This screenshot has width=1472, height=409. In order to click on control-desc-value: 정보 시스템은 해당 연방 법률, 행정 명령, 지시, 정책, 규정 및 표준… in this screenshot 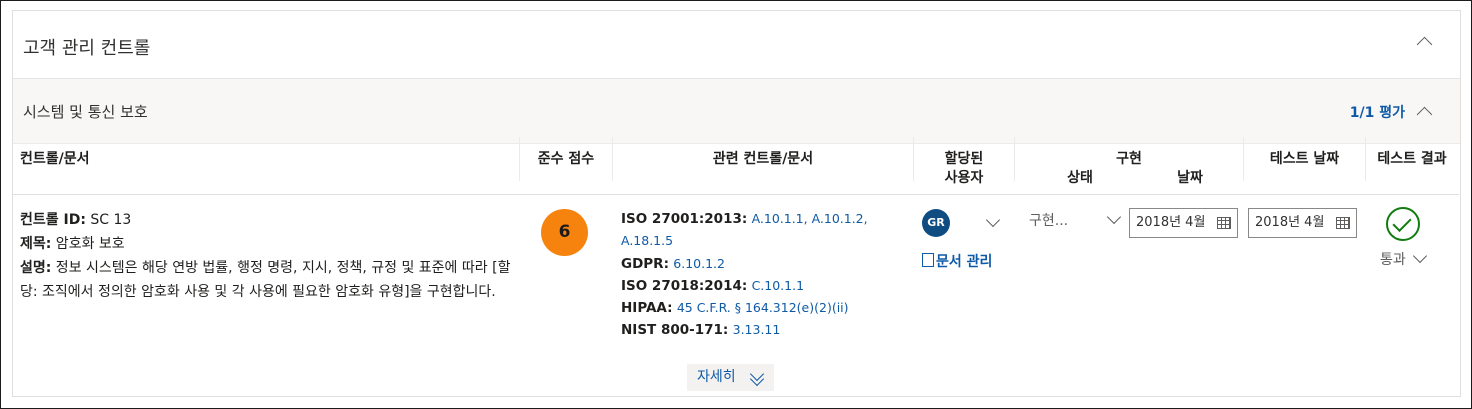, I will do `click(265, 280)`.